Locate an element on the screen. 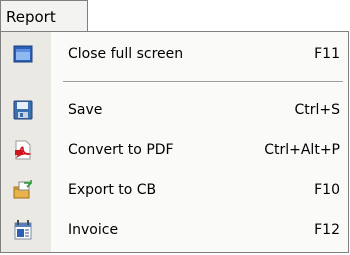 This screenshot has height=255, width=350. menu-item-label: Convert to PDF is located at coordinates (121, 150).